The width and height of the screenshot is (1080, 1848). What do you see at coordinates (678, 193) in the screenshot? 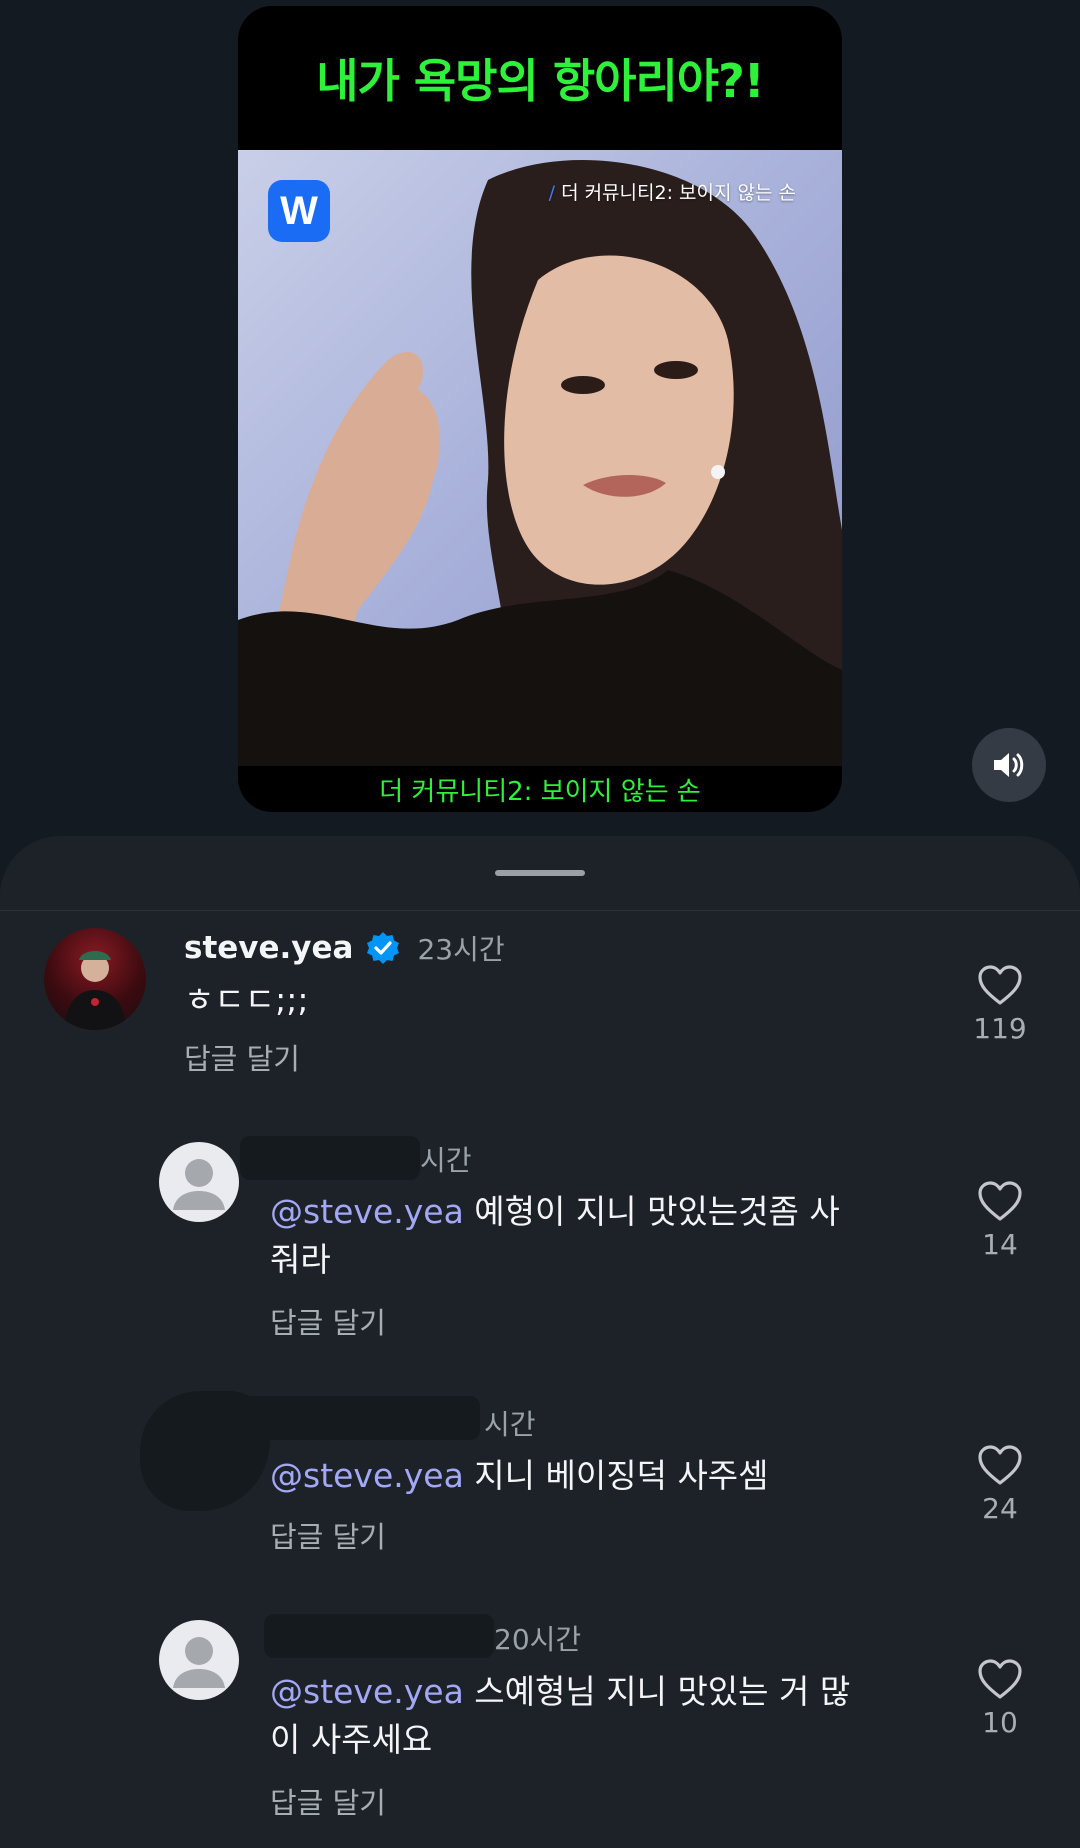
I see `overlay-title-text: 더 커뮤니티2: 보이지 않는 손` at bounding box center [678, 193].